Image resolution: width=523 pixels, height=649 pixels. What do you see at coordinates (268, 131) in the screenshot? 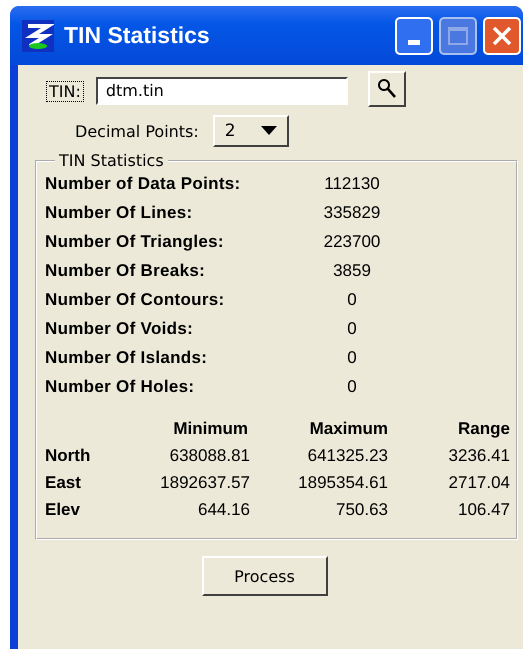
I see `dropdown-arrow-icon` at bounding box center [268, 131].